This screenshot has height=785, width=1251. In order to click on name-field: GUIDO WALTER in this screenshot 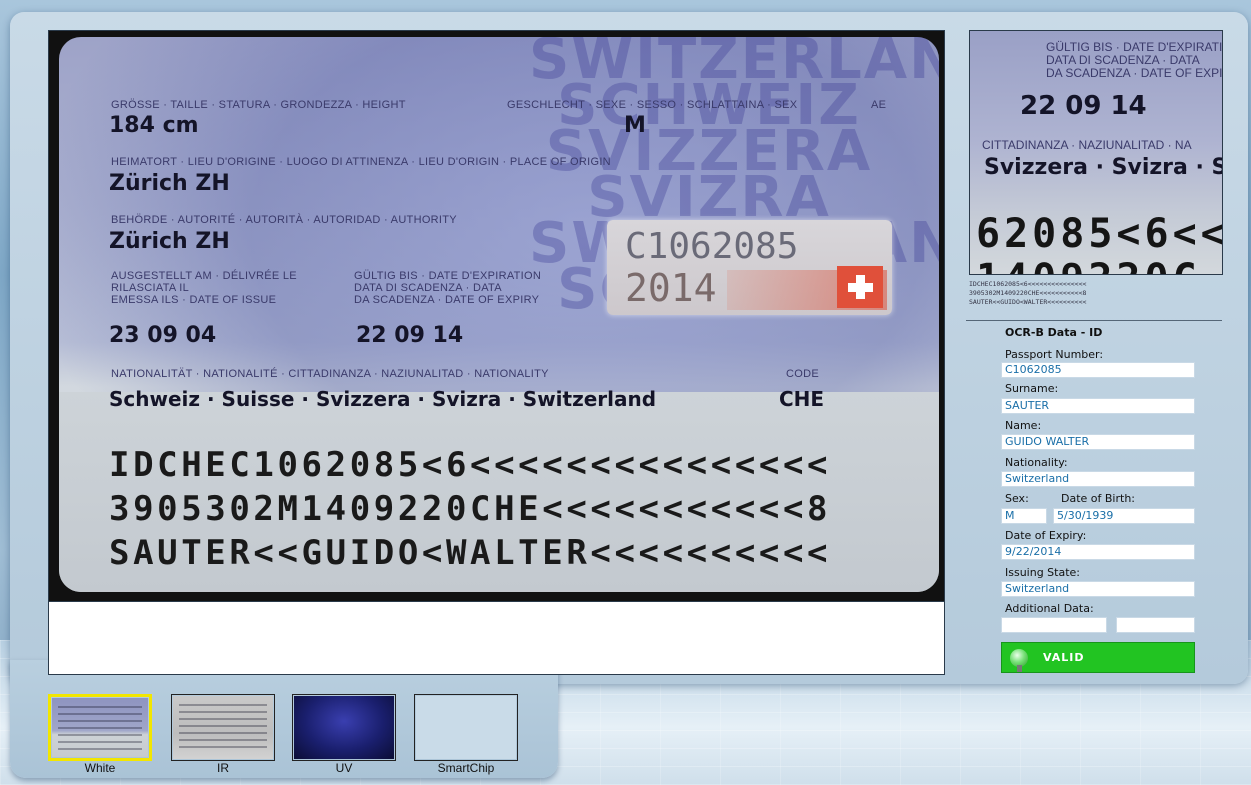, I will do `click(1098, 442)`.